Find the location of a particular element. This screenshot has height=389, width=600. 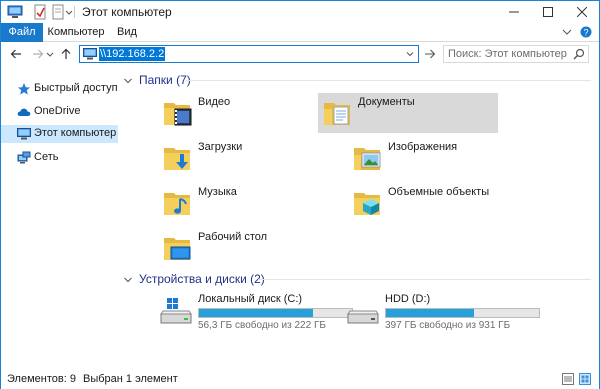

folder-tile-music: Музыка is located at coordinates (248, 203).